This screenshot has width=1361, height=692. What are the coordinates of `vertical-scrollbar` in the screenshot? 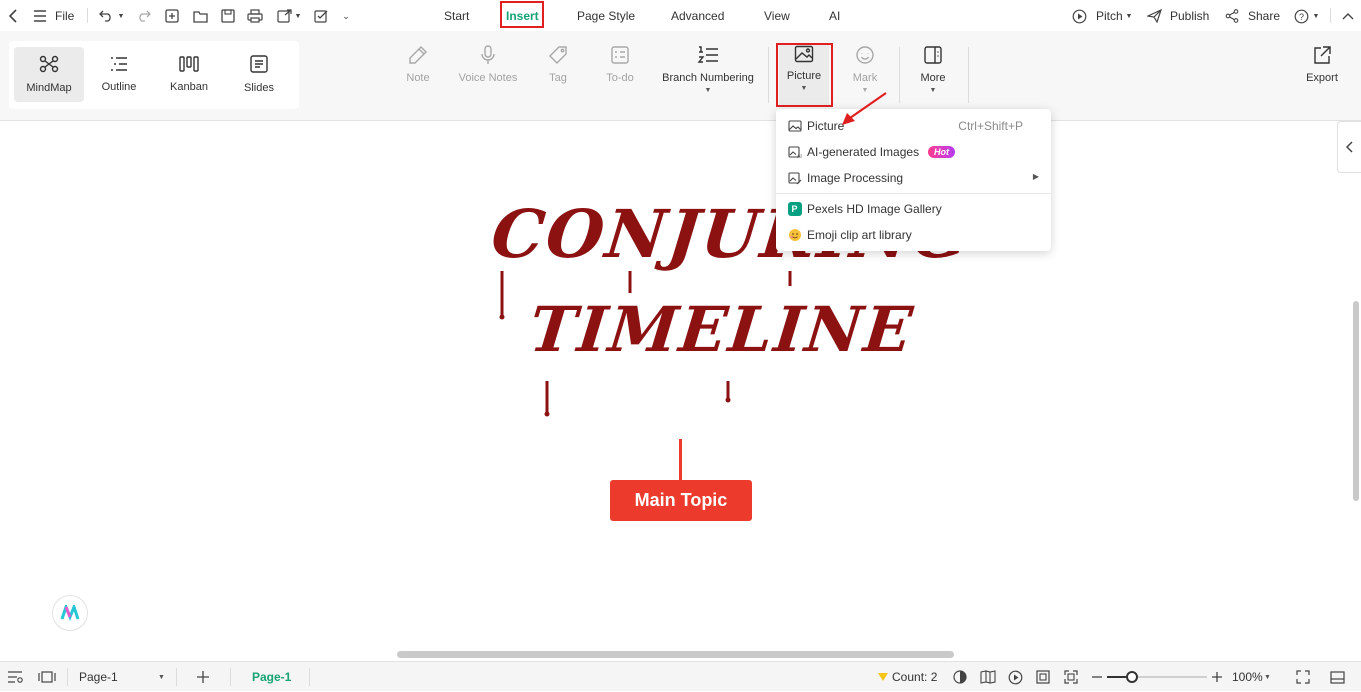 It's located at (1356, 401).